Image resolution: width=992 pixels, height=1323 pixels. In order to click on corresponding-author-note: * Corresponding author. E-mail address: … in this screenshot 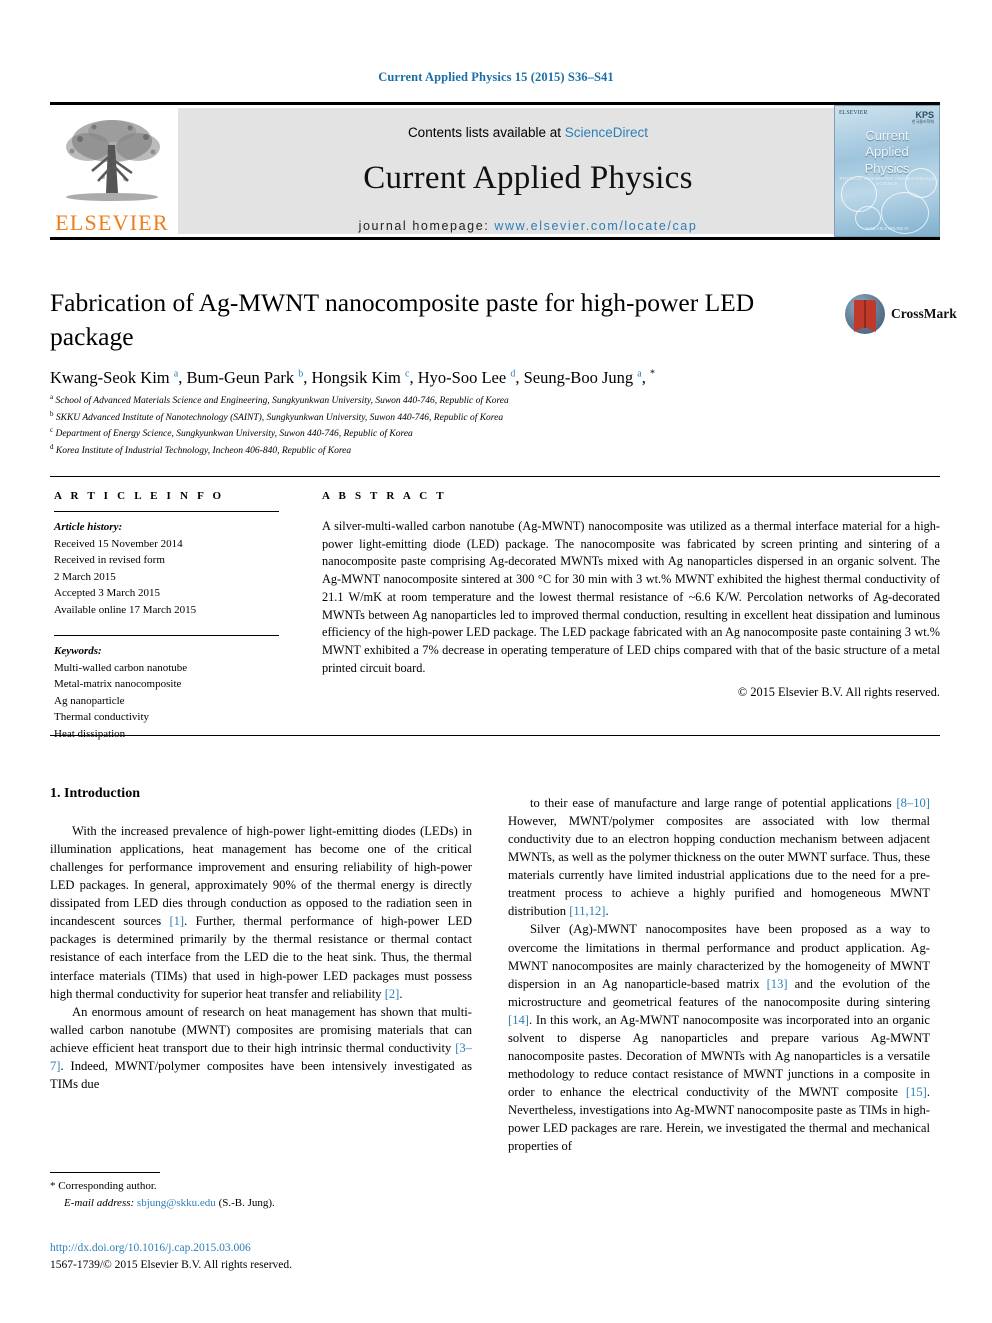, I will do `click(265, 1194)`.